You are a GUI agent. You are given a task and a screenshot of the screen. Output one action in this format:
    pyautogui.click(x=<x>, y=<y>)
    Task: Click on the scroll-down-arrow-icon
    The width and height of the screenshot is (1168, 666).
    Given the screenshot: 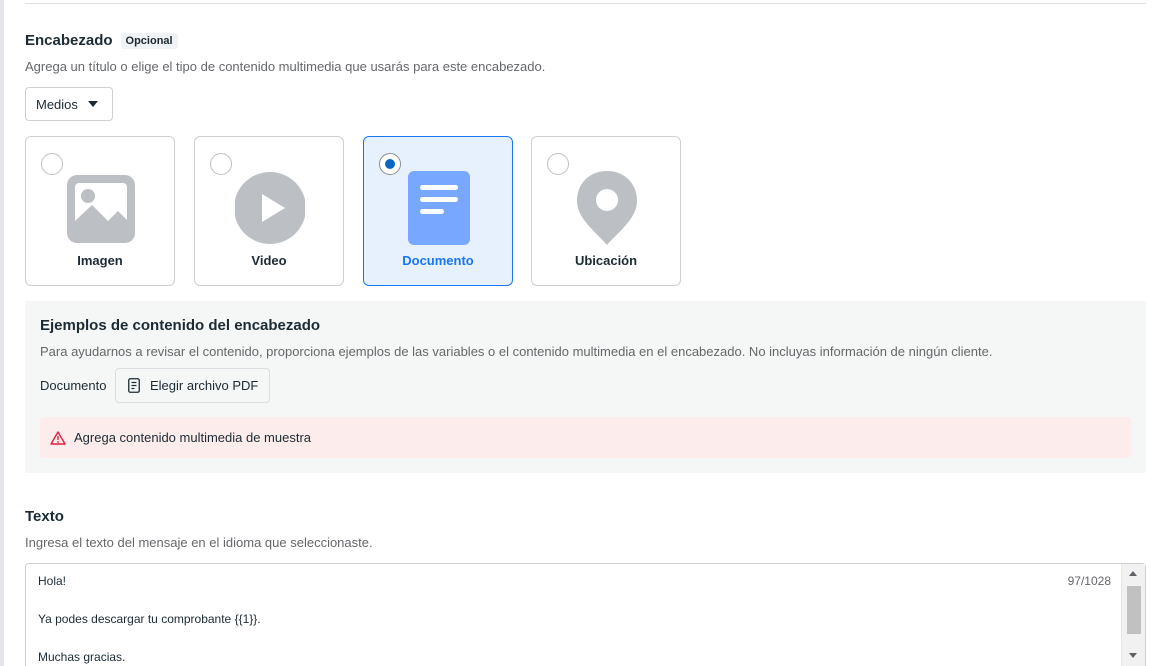 What is the action you would take?
    pyautogui.click(x=1133, y=655)
    